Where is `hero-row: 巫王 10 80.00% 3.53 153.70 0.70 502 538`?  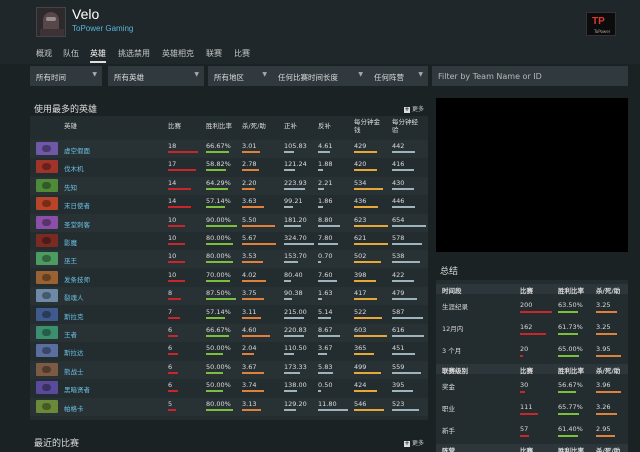
hero-row: 巫王 10 80.00% 3.53 153.70 0.70 502 538 is located at coordinates (229, 259).